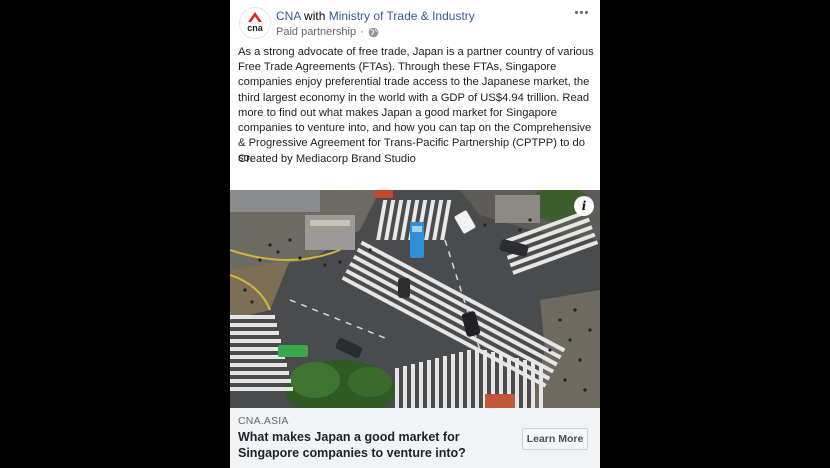 The image size is (830, 468). Describe the element at coordinates (255, 28) in the screenshot. I see `svg-text: cna` at that location.